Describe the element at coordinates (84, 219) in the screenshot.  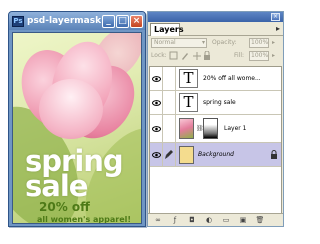
I see `artwork-subline: all women's apparel!` at that location.